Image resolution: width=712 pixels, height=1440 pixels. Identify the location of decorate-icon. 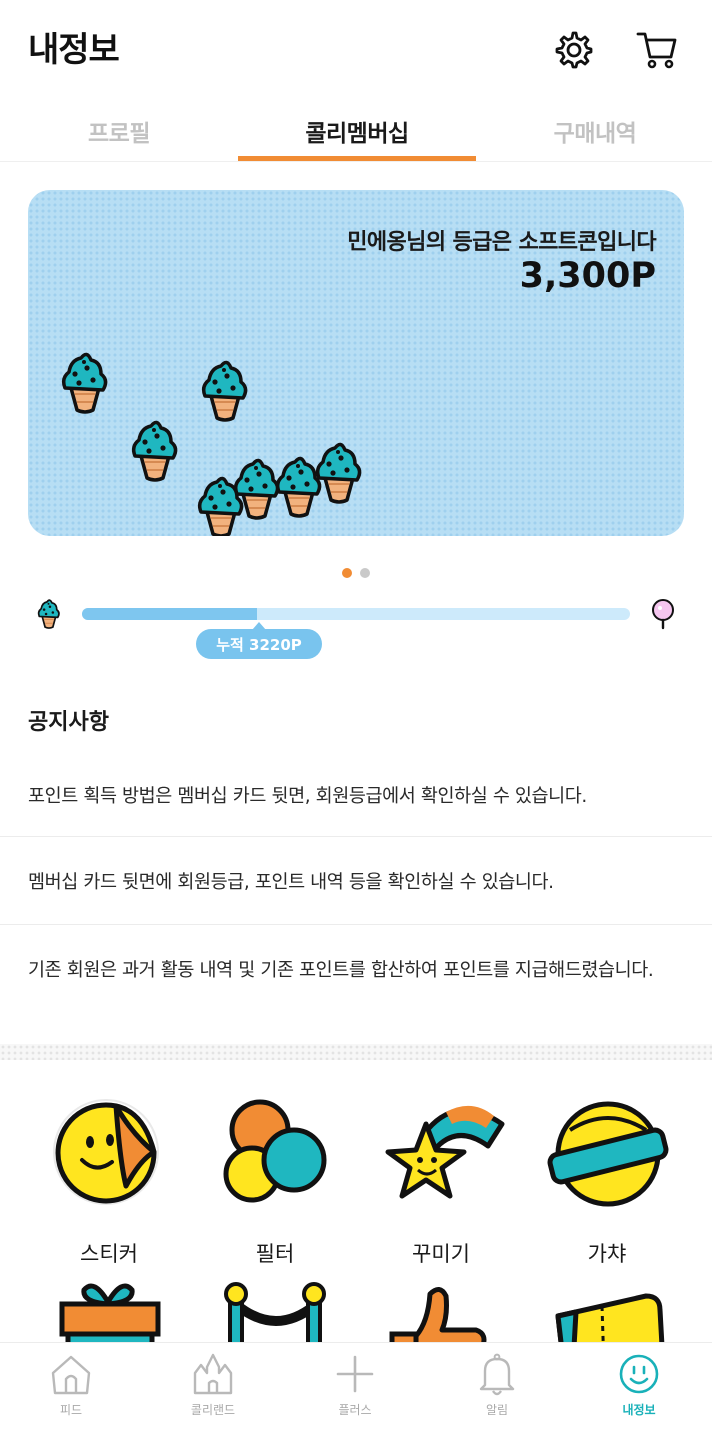
(445, 1152).